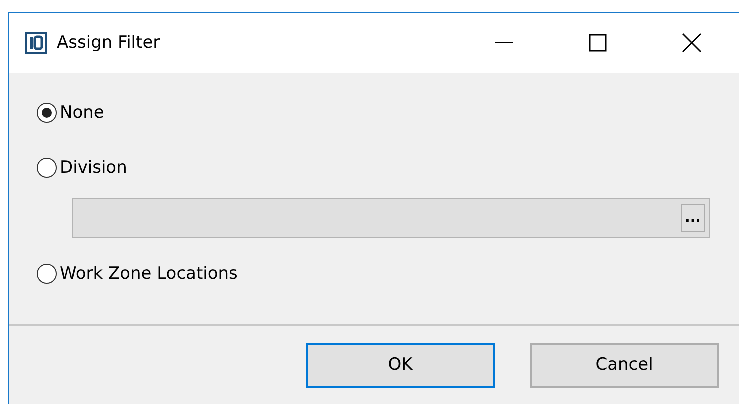  What do you see at coordinates (36, 43) in the screenshot?
I see `app-logo-icon` at bounding box center [36, 43].